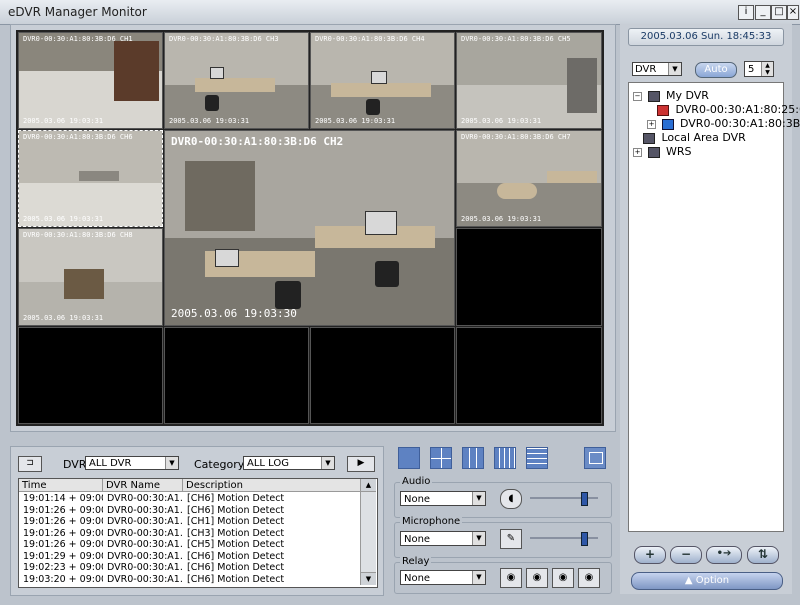 This screenshot has width=800, height=605. I want to click on info-button: i, so click(746, 12).